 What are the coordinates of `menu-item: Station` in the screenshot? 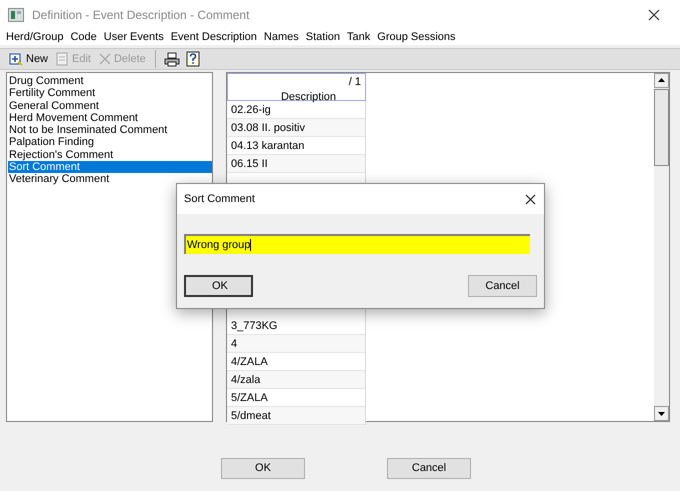 It's located at (323, 37).